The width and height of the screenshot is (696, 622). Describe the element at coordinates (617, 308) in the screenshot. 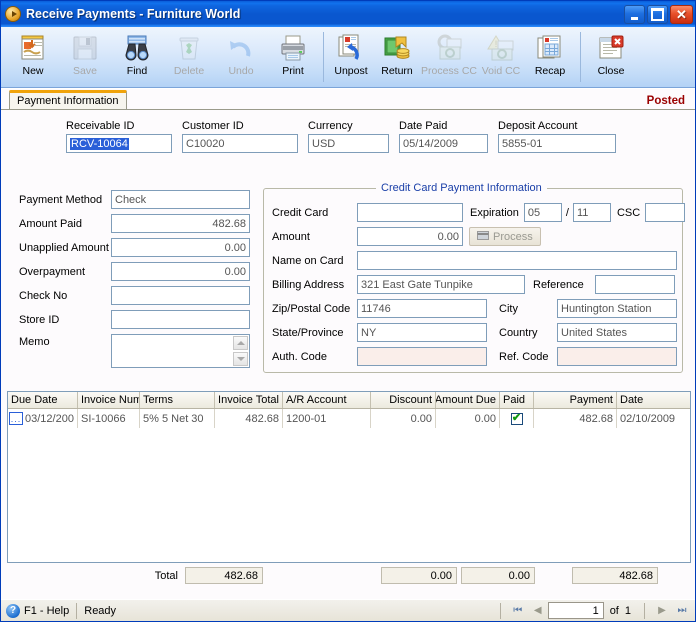

I see `city-input: Huntington Station` at that location.